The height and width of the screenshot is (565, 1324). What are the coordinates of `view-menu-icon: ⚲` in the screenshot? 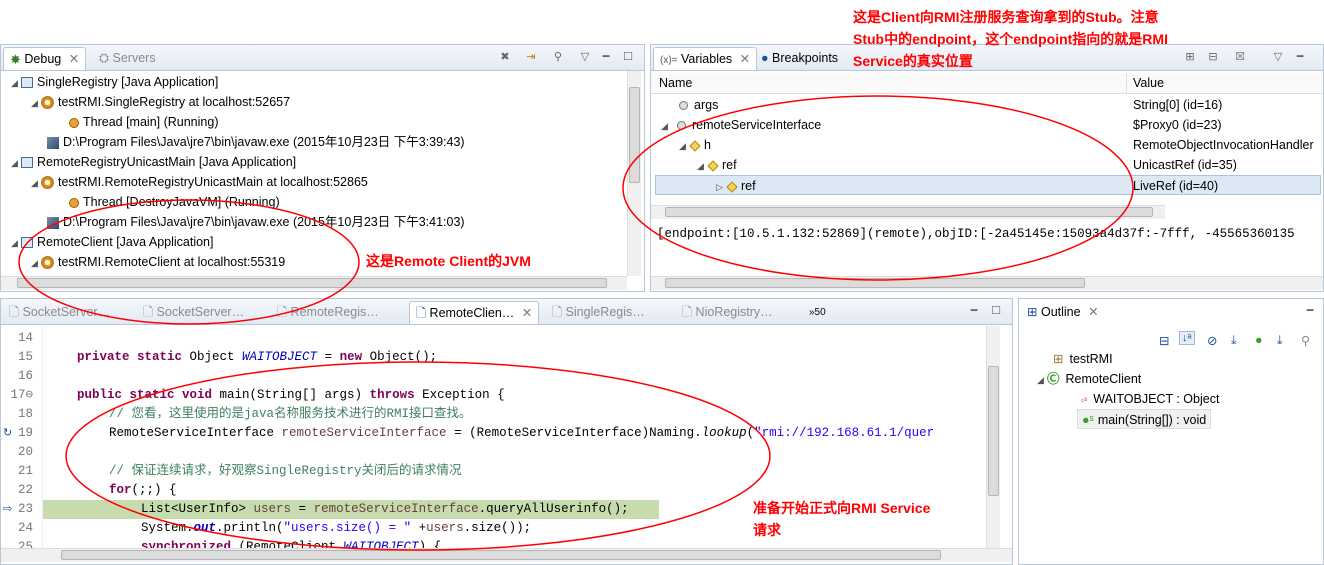 It's located at (1305, 340).